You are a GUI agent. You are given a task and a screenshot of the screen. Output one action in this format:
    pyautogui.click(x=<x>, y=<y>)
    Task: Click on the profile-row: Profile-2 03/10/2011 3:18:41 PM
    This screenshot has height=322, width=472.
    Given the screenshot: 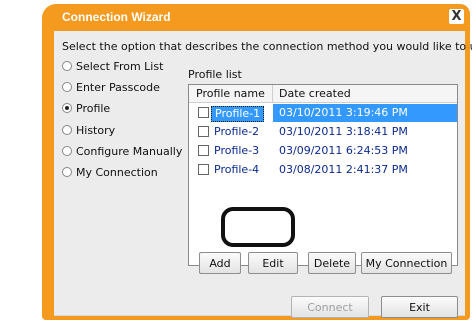 What is the action you would take?
    pyautogui.click(x=323, y=132)
    